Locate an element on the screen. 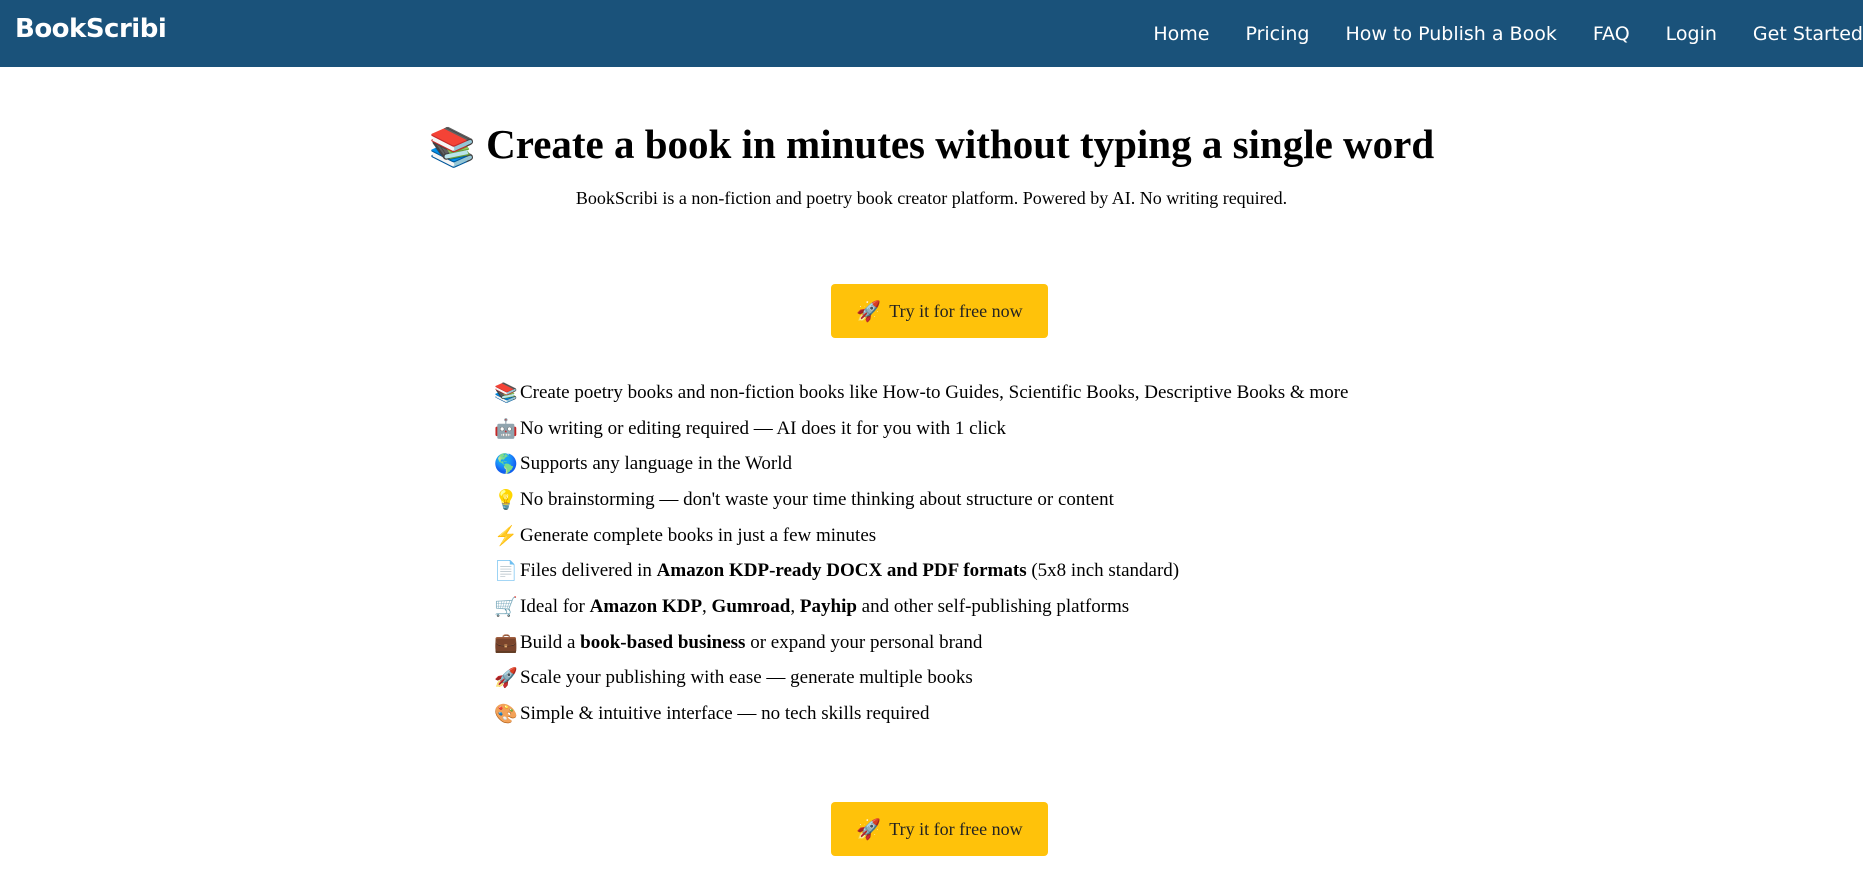  try-free-button-top: 🚀 Try it for free now is located at coordinates (939, 311).